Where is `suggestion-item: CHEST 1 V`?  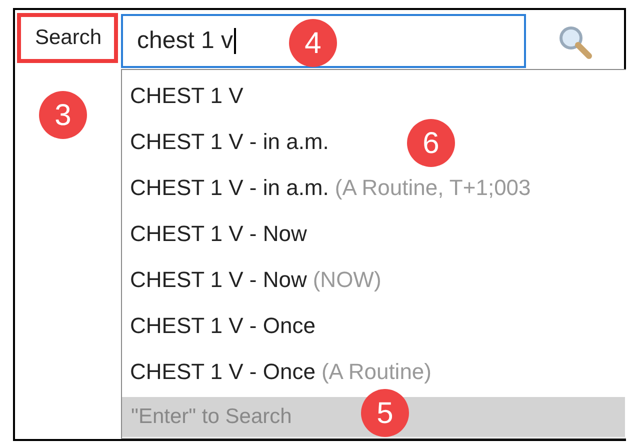 suggestion-item: CHEST 1 V is located at coordinates (183, 95).